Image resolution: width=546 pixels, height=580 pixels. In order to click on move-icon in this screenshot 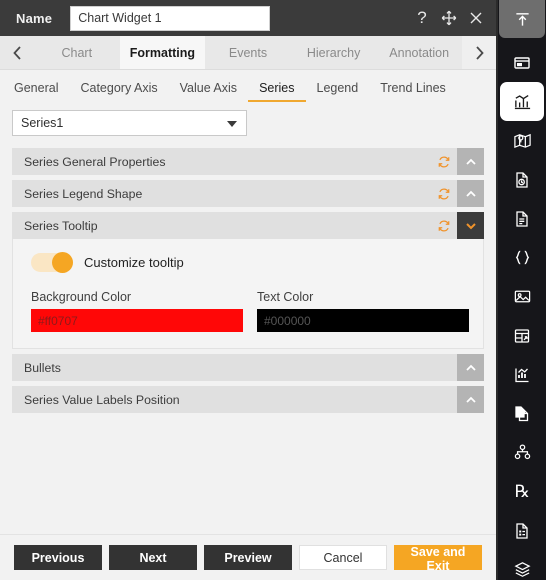, I will do `click(449, 18)`.